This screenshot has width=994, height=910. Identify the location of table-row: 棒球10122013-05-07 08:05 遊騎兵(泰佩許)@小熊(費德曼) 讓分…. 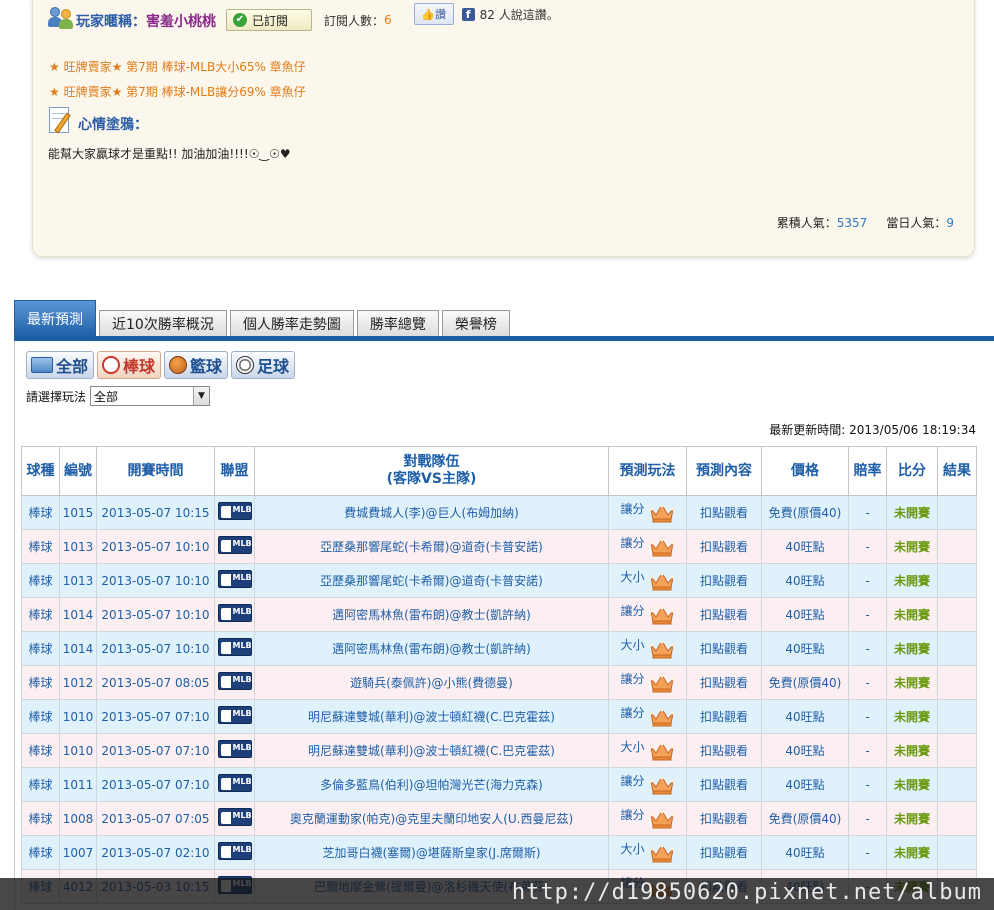
(499, 682).